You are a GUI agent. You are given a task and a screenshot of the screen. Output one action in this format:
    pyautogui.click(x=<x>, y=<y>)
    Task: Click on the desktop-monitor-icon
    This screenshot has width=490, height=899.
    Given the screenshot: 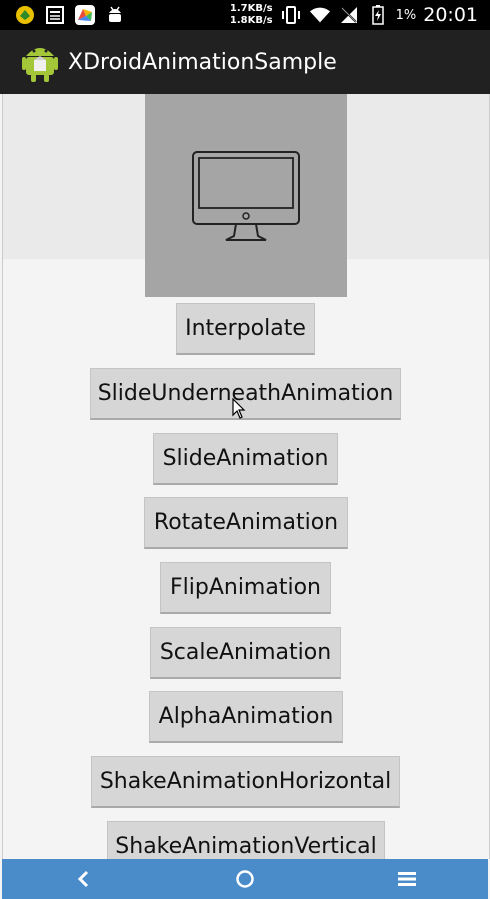 What is the action you would take?
    pyautogui.click(x=246, y=195)
    